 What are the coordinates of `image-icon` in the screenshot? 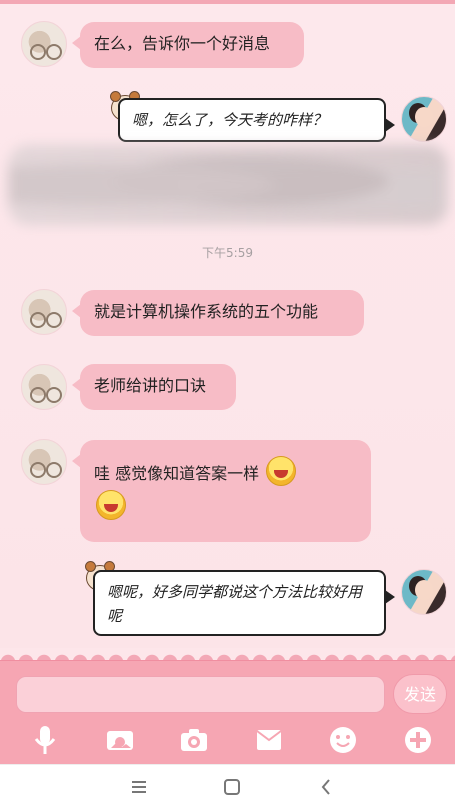 It's located at (120, 740).